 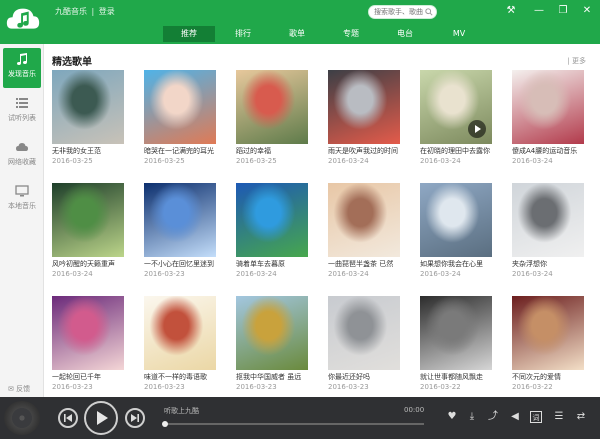 I want to click on feedback-link: ✉ 反馈, so click(x=19, y=389).